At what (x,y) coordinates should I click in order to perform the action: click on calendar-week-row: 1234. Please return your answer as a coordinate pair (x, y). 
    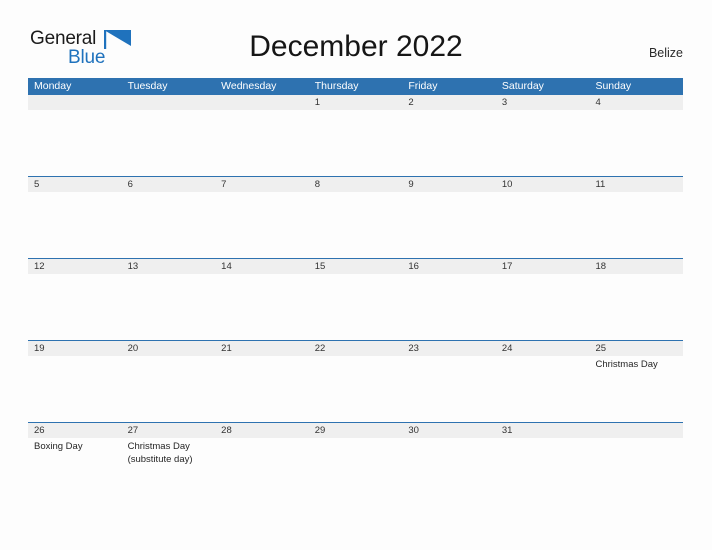
    Looking at the image, I should click on (355, 135).